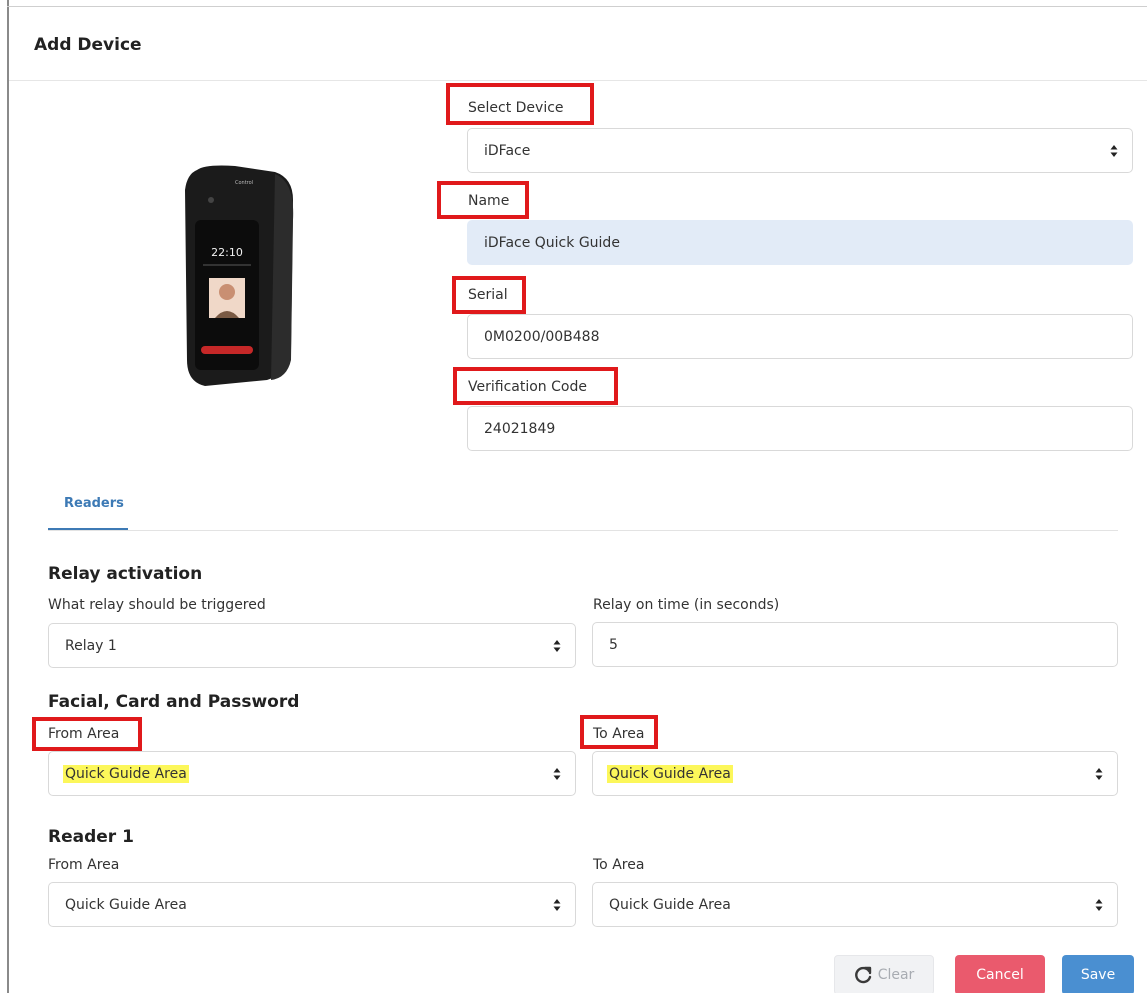 The width and height of the screenshot is (1147, 993). I want to click on select-device-label: Select Device, so click(516, 108).